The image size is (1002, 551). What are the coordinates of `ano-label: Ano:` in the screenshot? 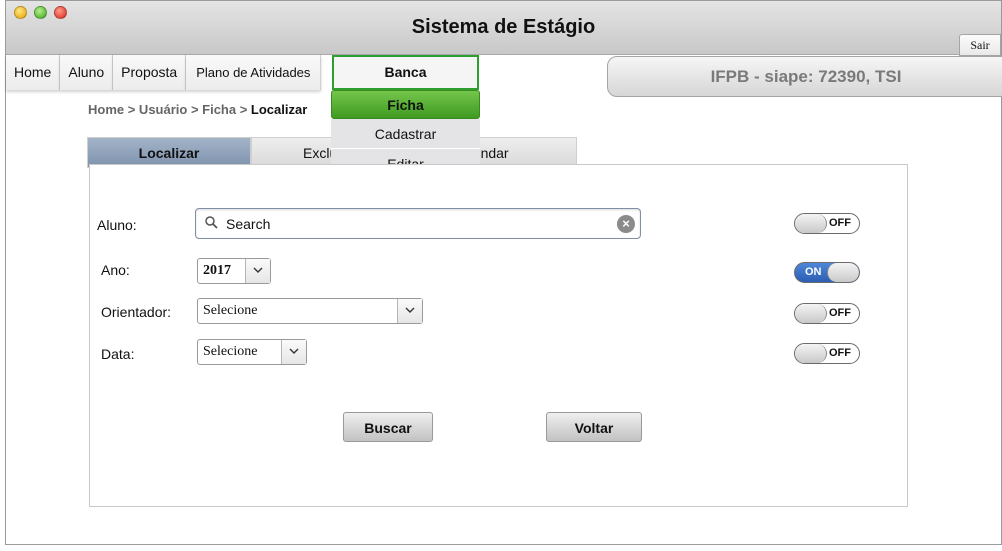 It's located at (115, 270).